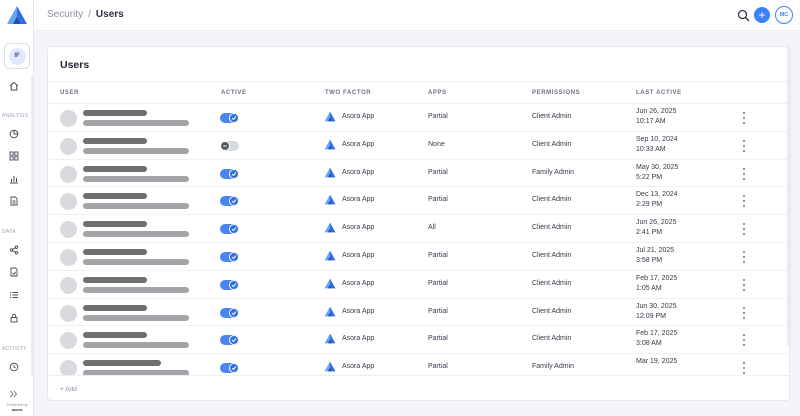  What do you see at coordinates (65, 14) in the screenshot?
I see `breadcrumb-security: Security` at bounding box center [65, 14].